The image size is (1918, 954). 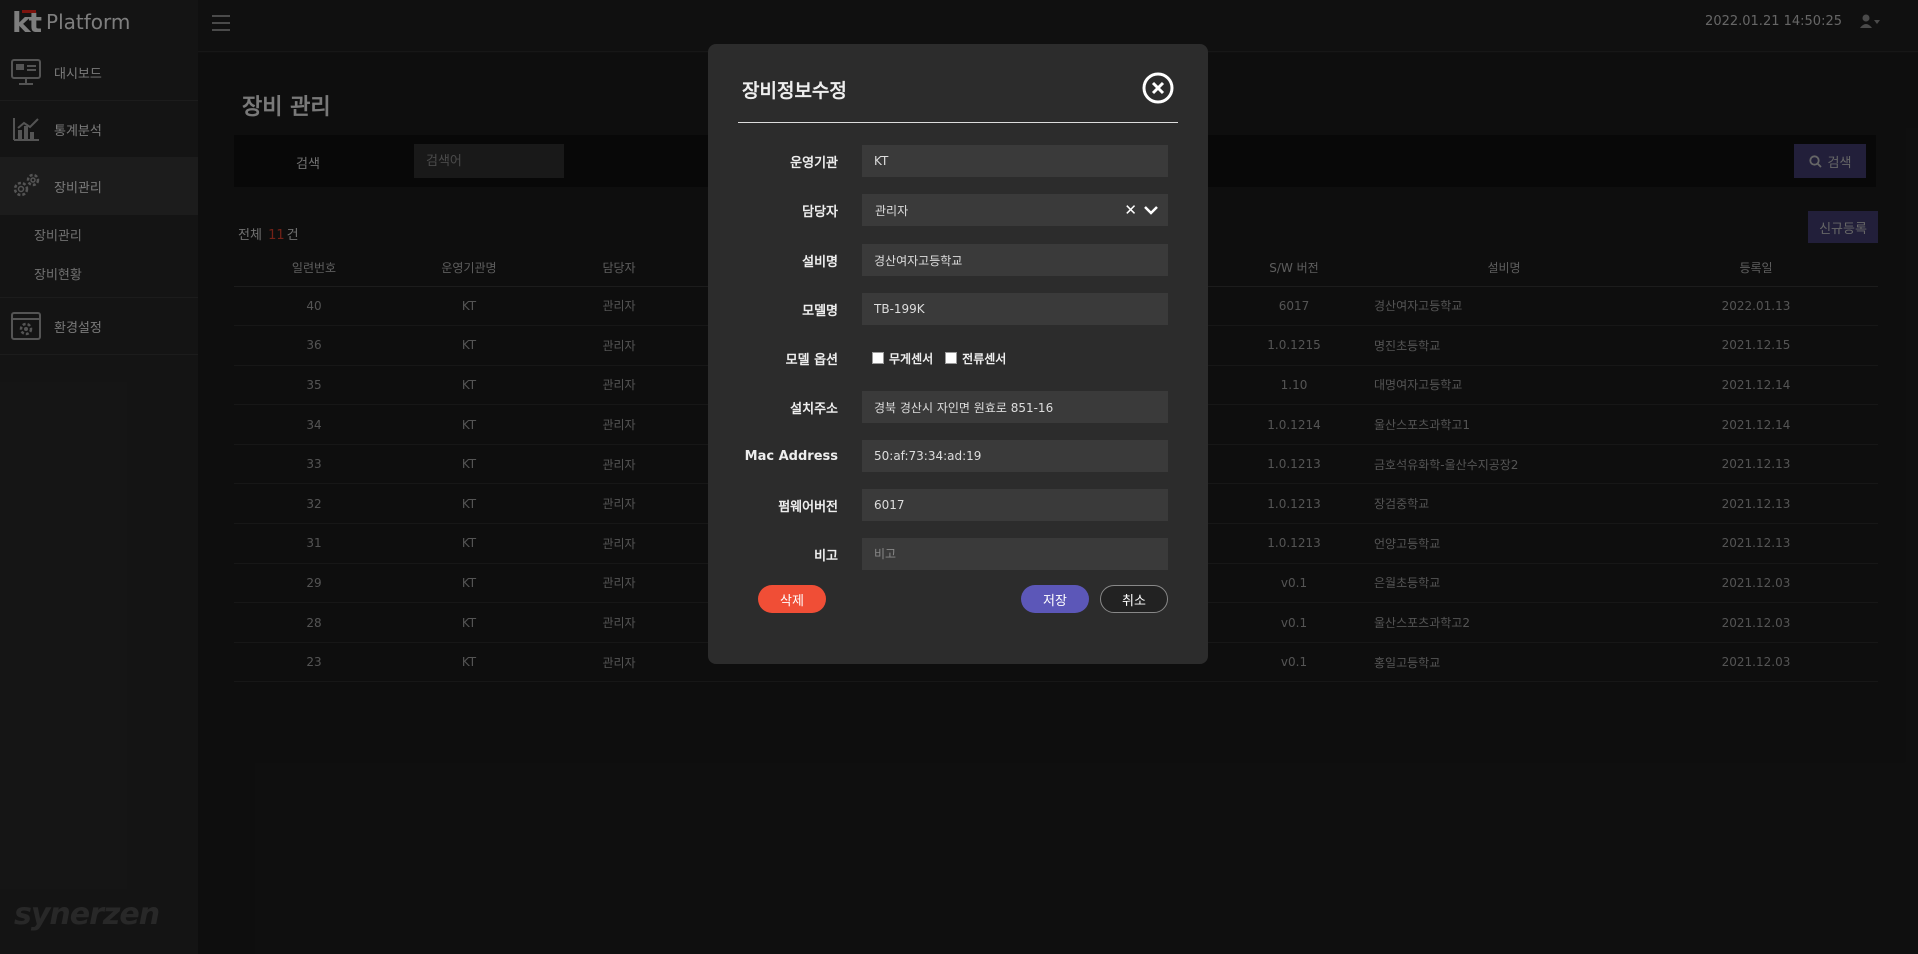 I want to click on field-row-mac: Mac Address, so click(x=953, y=456).